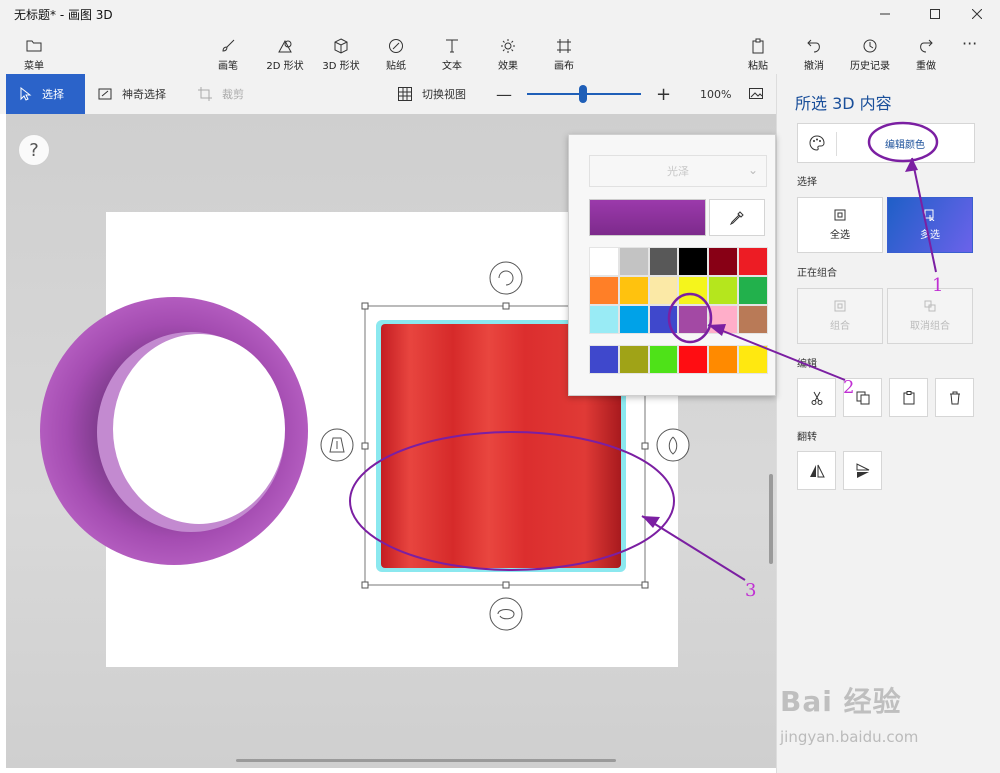 The height and width of the screenshot is (773, 1000). I want to click on watermark-brand: Bai 经验, so click(841, 701).